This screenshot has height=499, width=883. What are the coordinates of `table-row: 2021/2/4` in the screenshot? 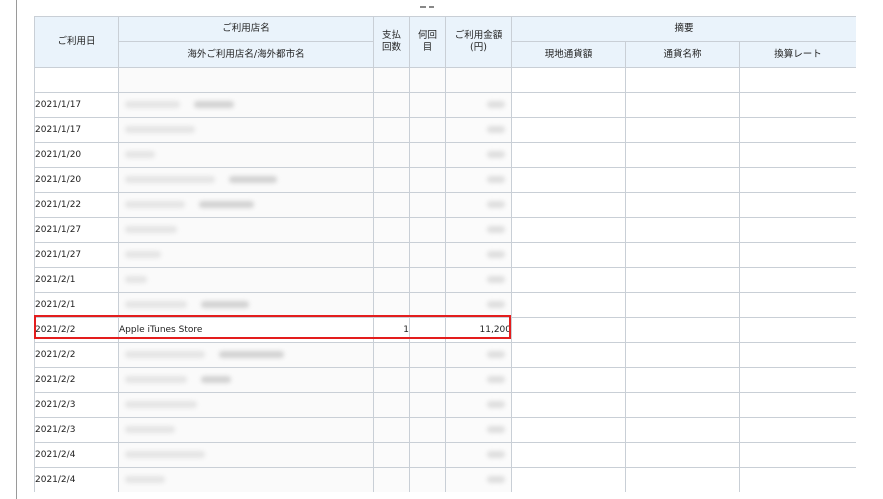 It's located at (445, 455).